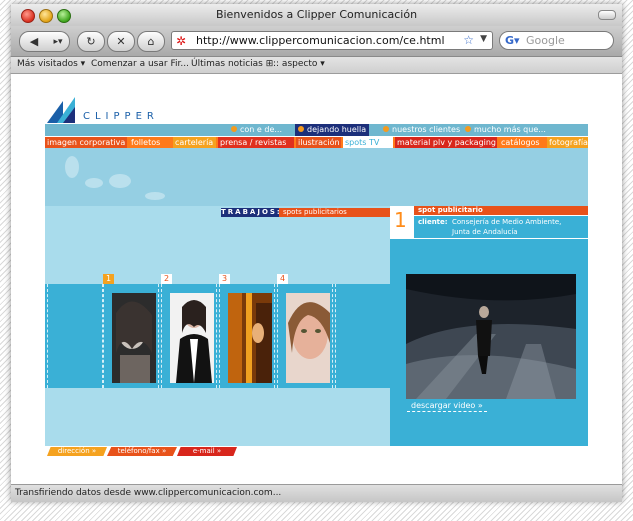 This screenshot has height=521, width=633. What do you see at coordinates (224, 279) in the screenshot?
I see `thumb-number-3: 3` at bounding box center [224, 279].